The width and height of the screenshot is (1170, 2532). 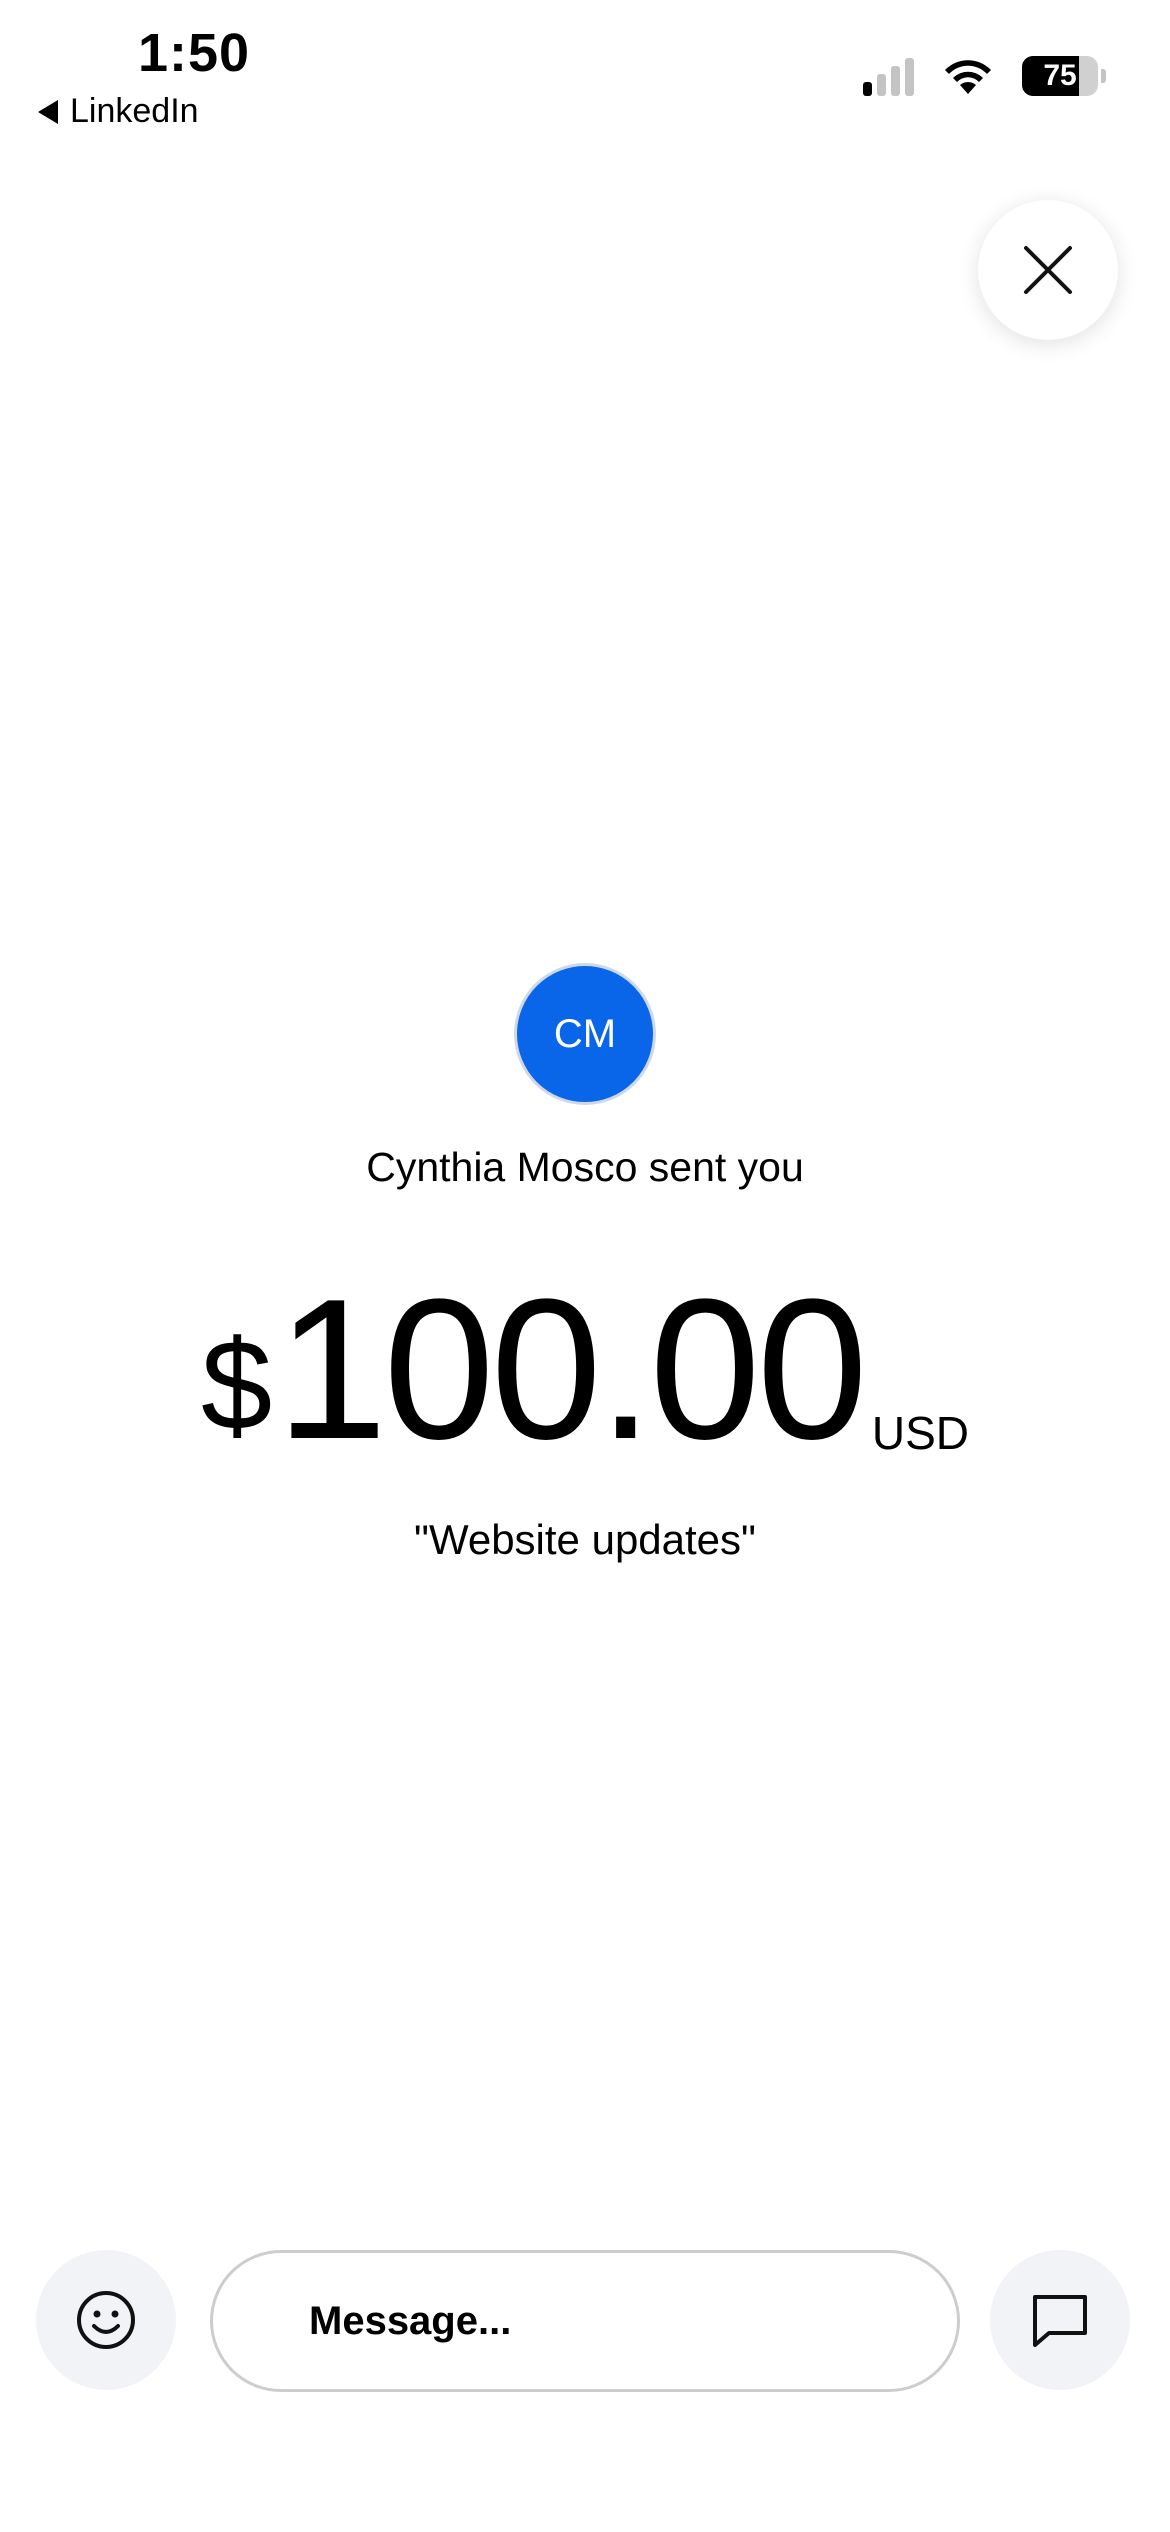 I want to click on back-to-linkedin-link: LinkedIn, so click(x=118, y=111).